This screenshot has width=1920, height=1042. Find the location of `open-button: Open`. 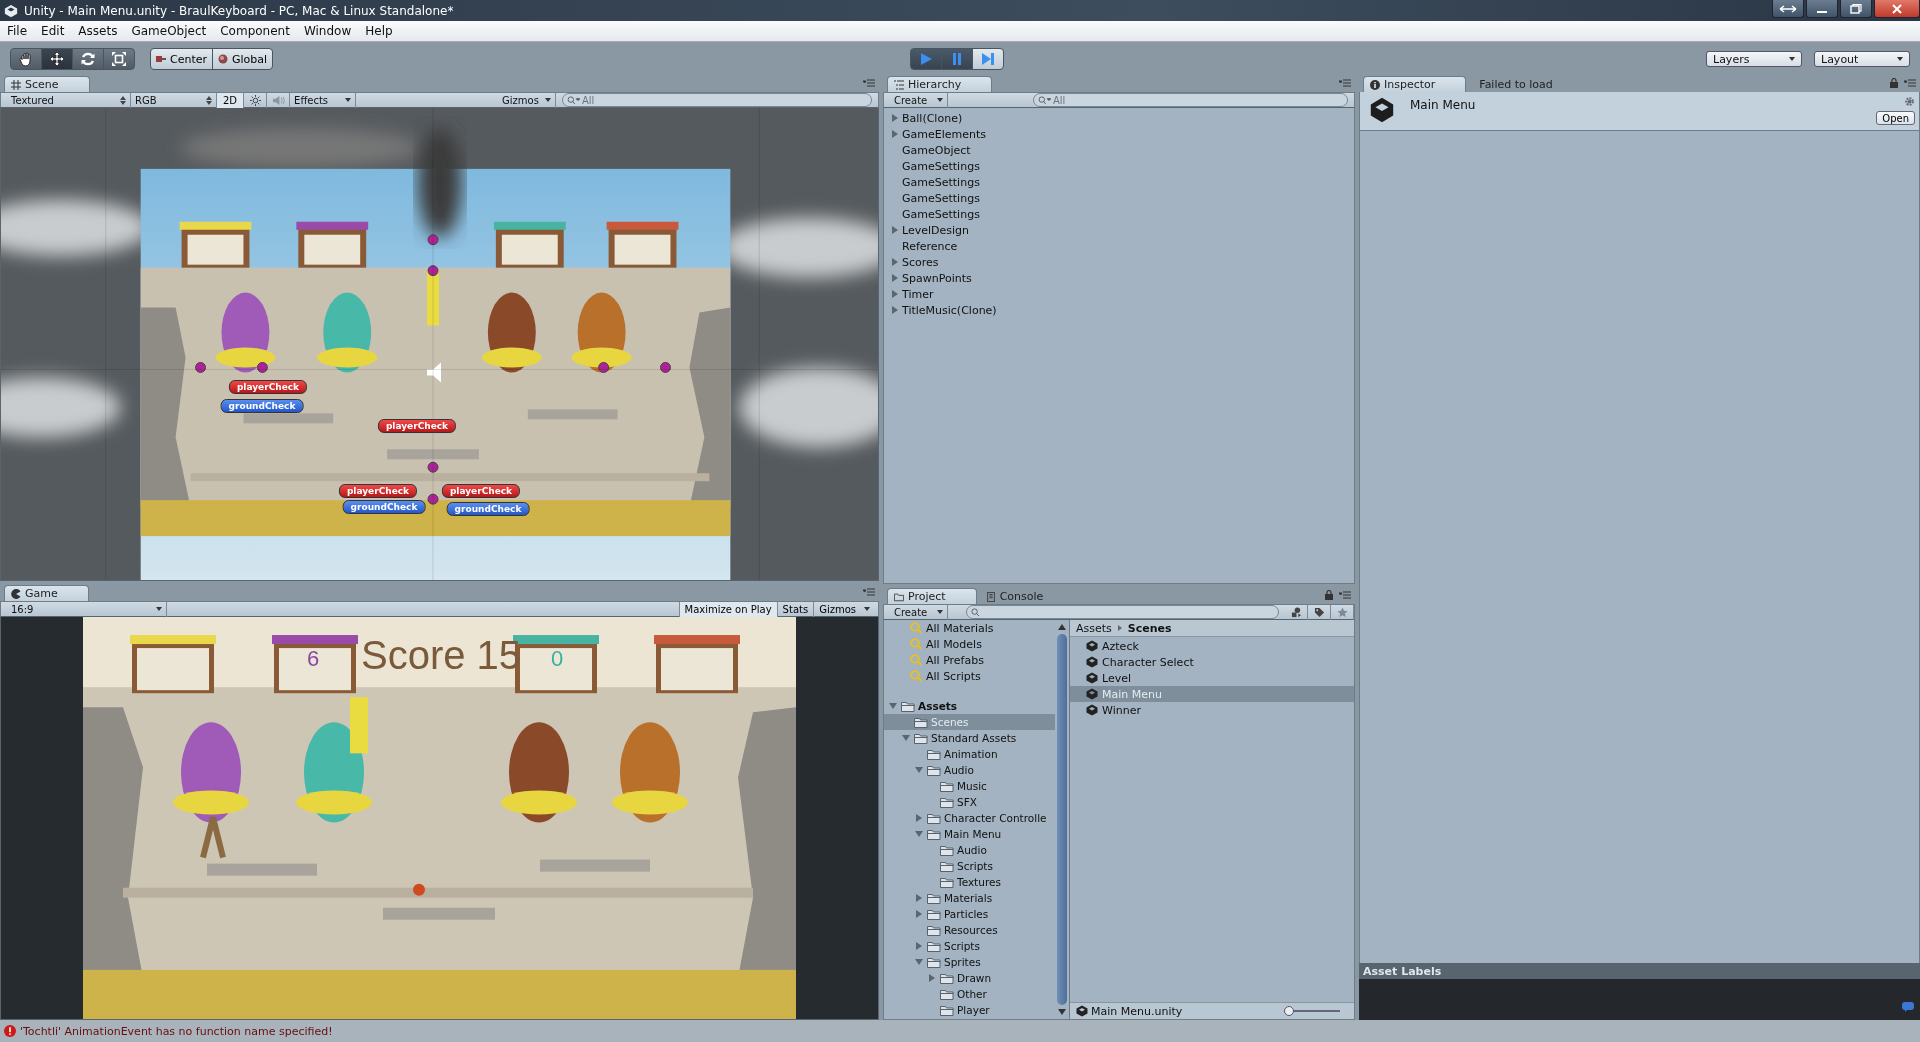

open-button: Open is located at coordinates (1895, 118).